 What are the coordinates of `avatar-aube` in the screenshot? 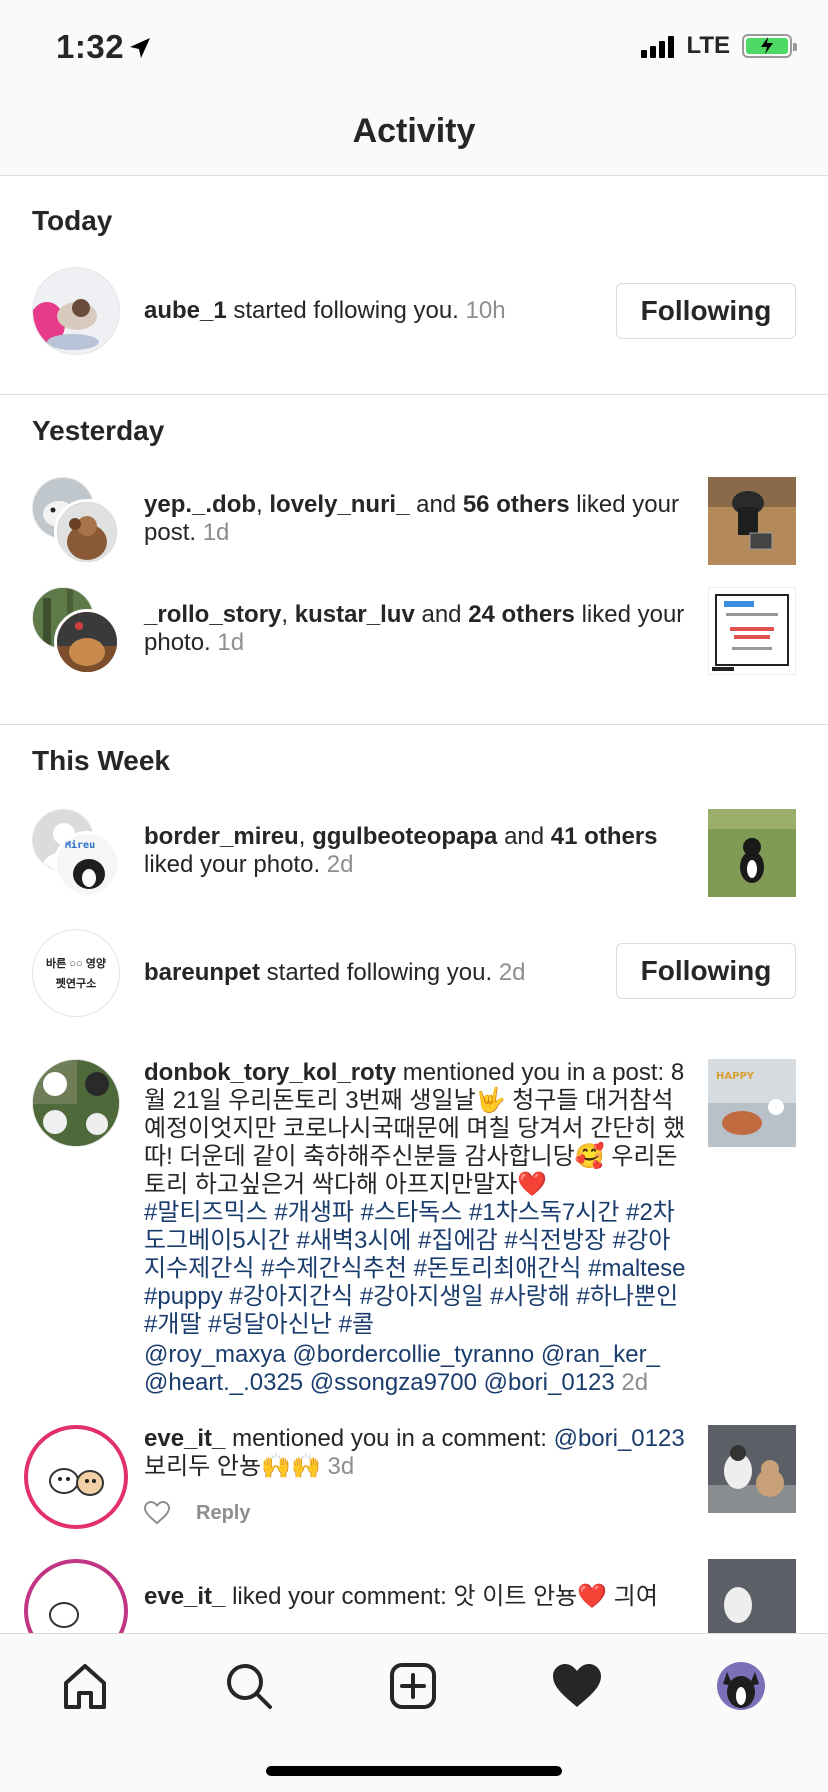 It's located at (76, 311).